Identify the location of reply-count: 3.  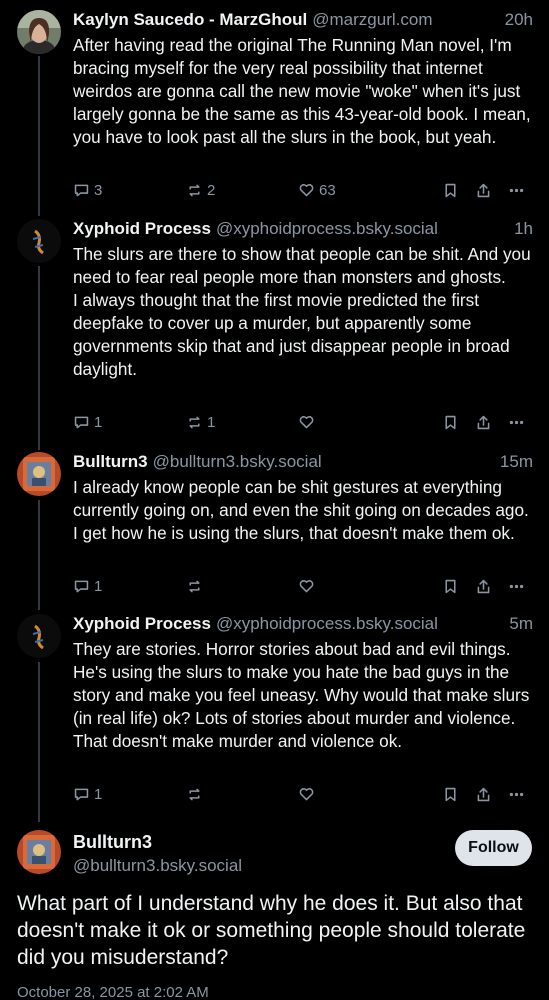
(98, 190).